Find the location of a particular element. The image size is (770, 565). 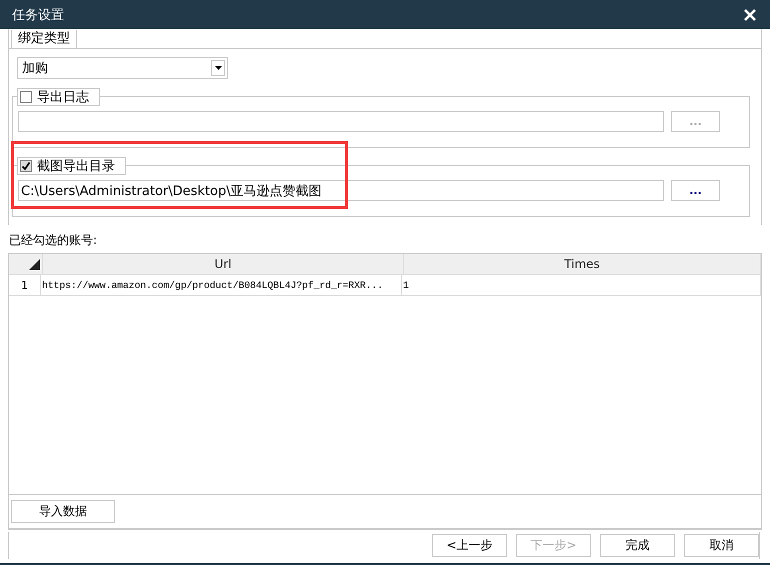

close-icon is located at coordinates (750, 14).